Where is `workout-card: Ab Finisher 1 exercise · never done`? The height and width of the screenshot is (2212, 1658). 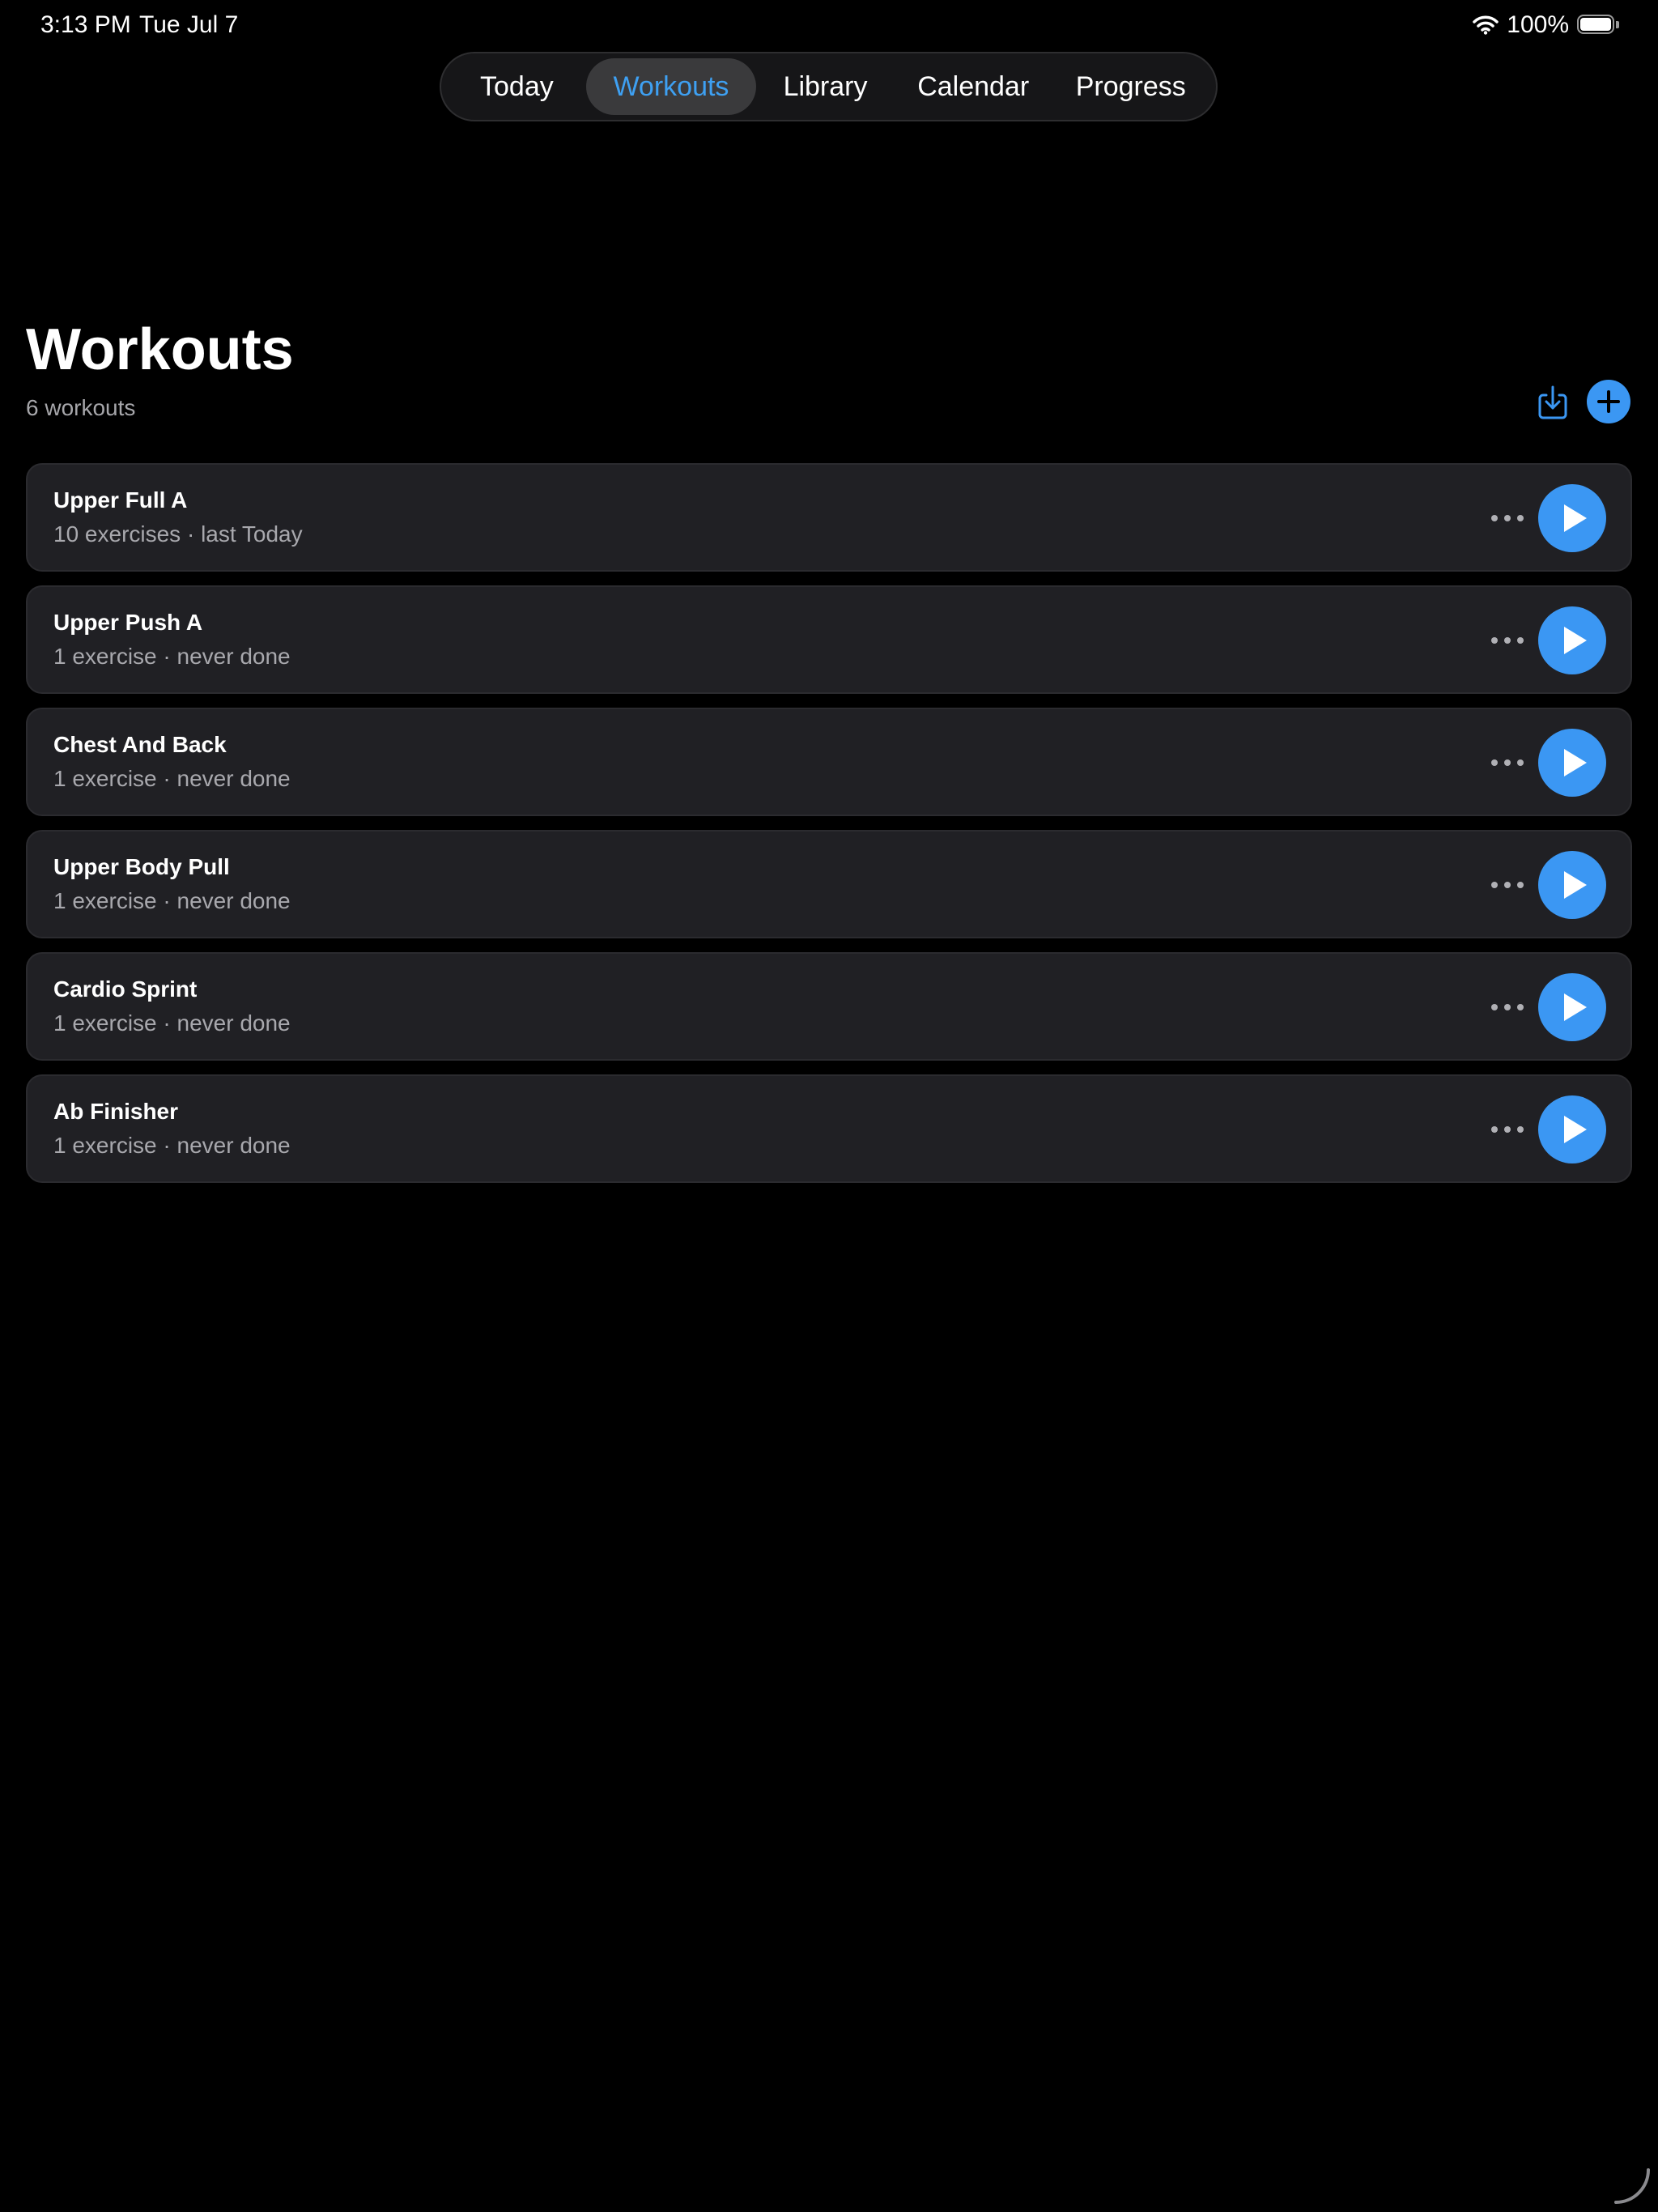 workout-card: Ab Finisher 1 exercise · never done is located at coordinates (829, 1129).